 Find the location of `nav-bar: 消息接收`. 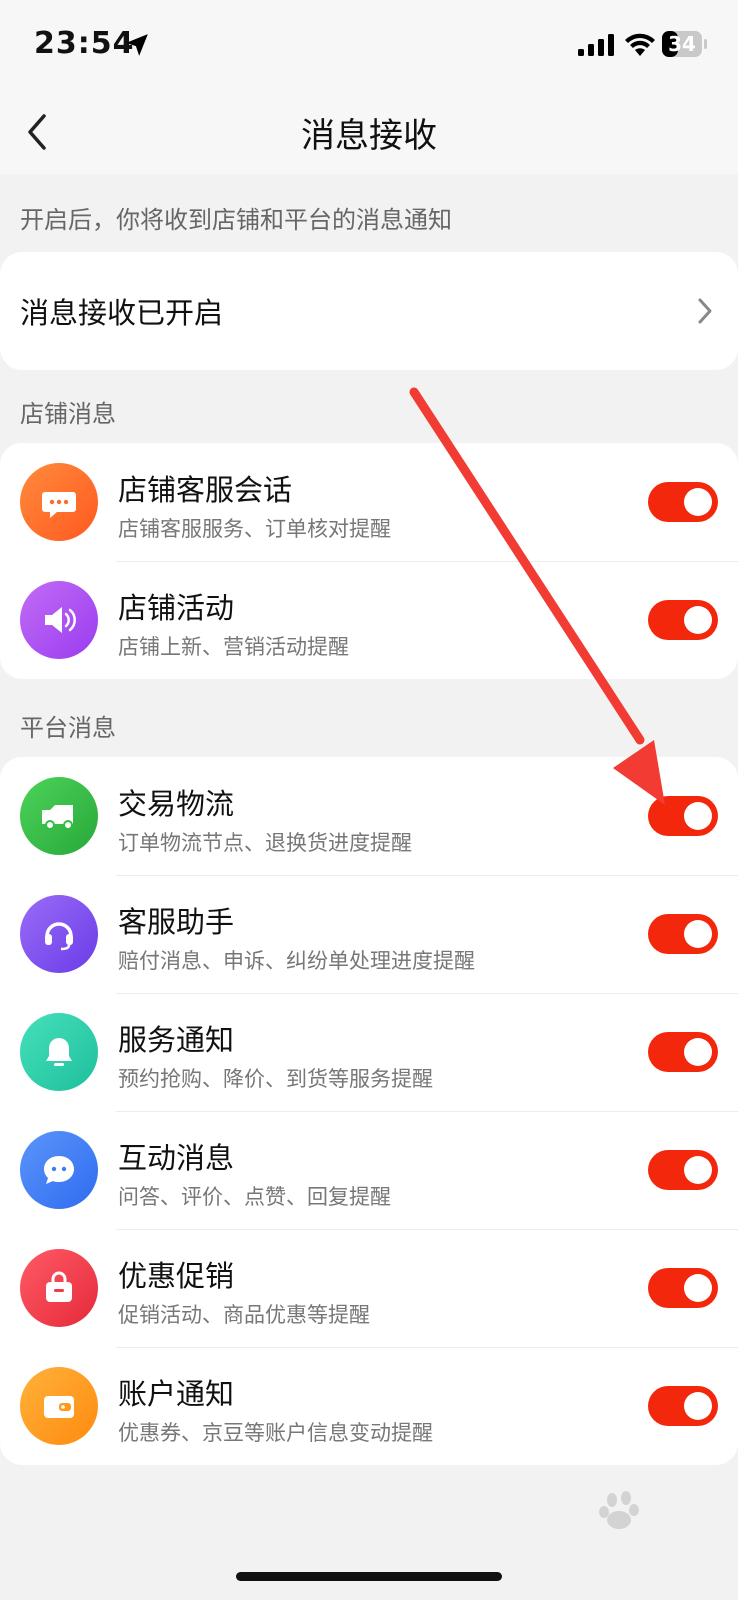

nav-bar: 消息接收 is located at coordinates (369, 132).